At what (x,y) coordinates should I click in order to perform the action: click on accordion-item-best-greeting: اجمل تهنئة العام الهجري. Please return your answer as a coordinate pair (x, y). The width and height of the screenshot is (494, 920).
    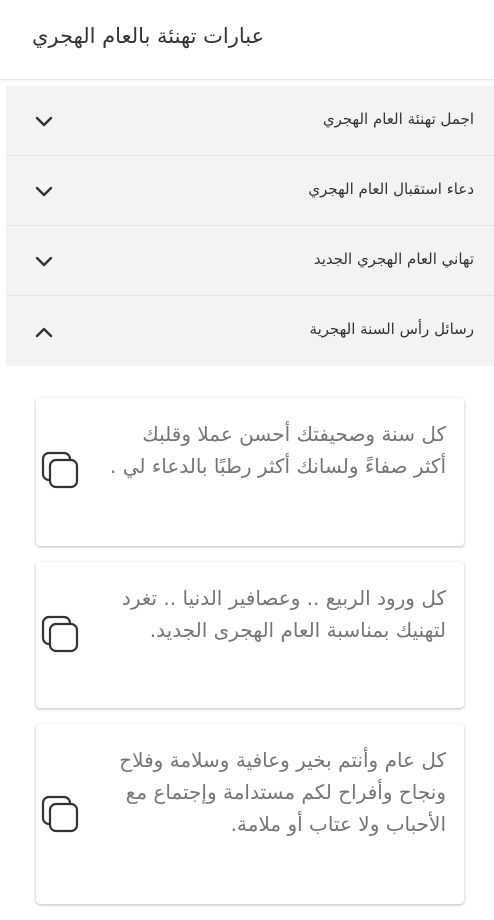
    Looking at the image, I should click on (250, 121).